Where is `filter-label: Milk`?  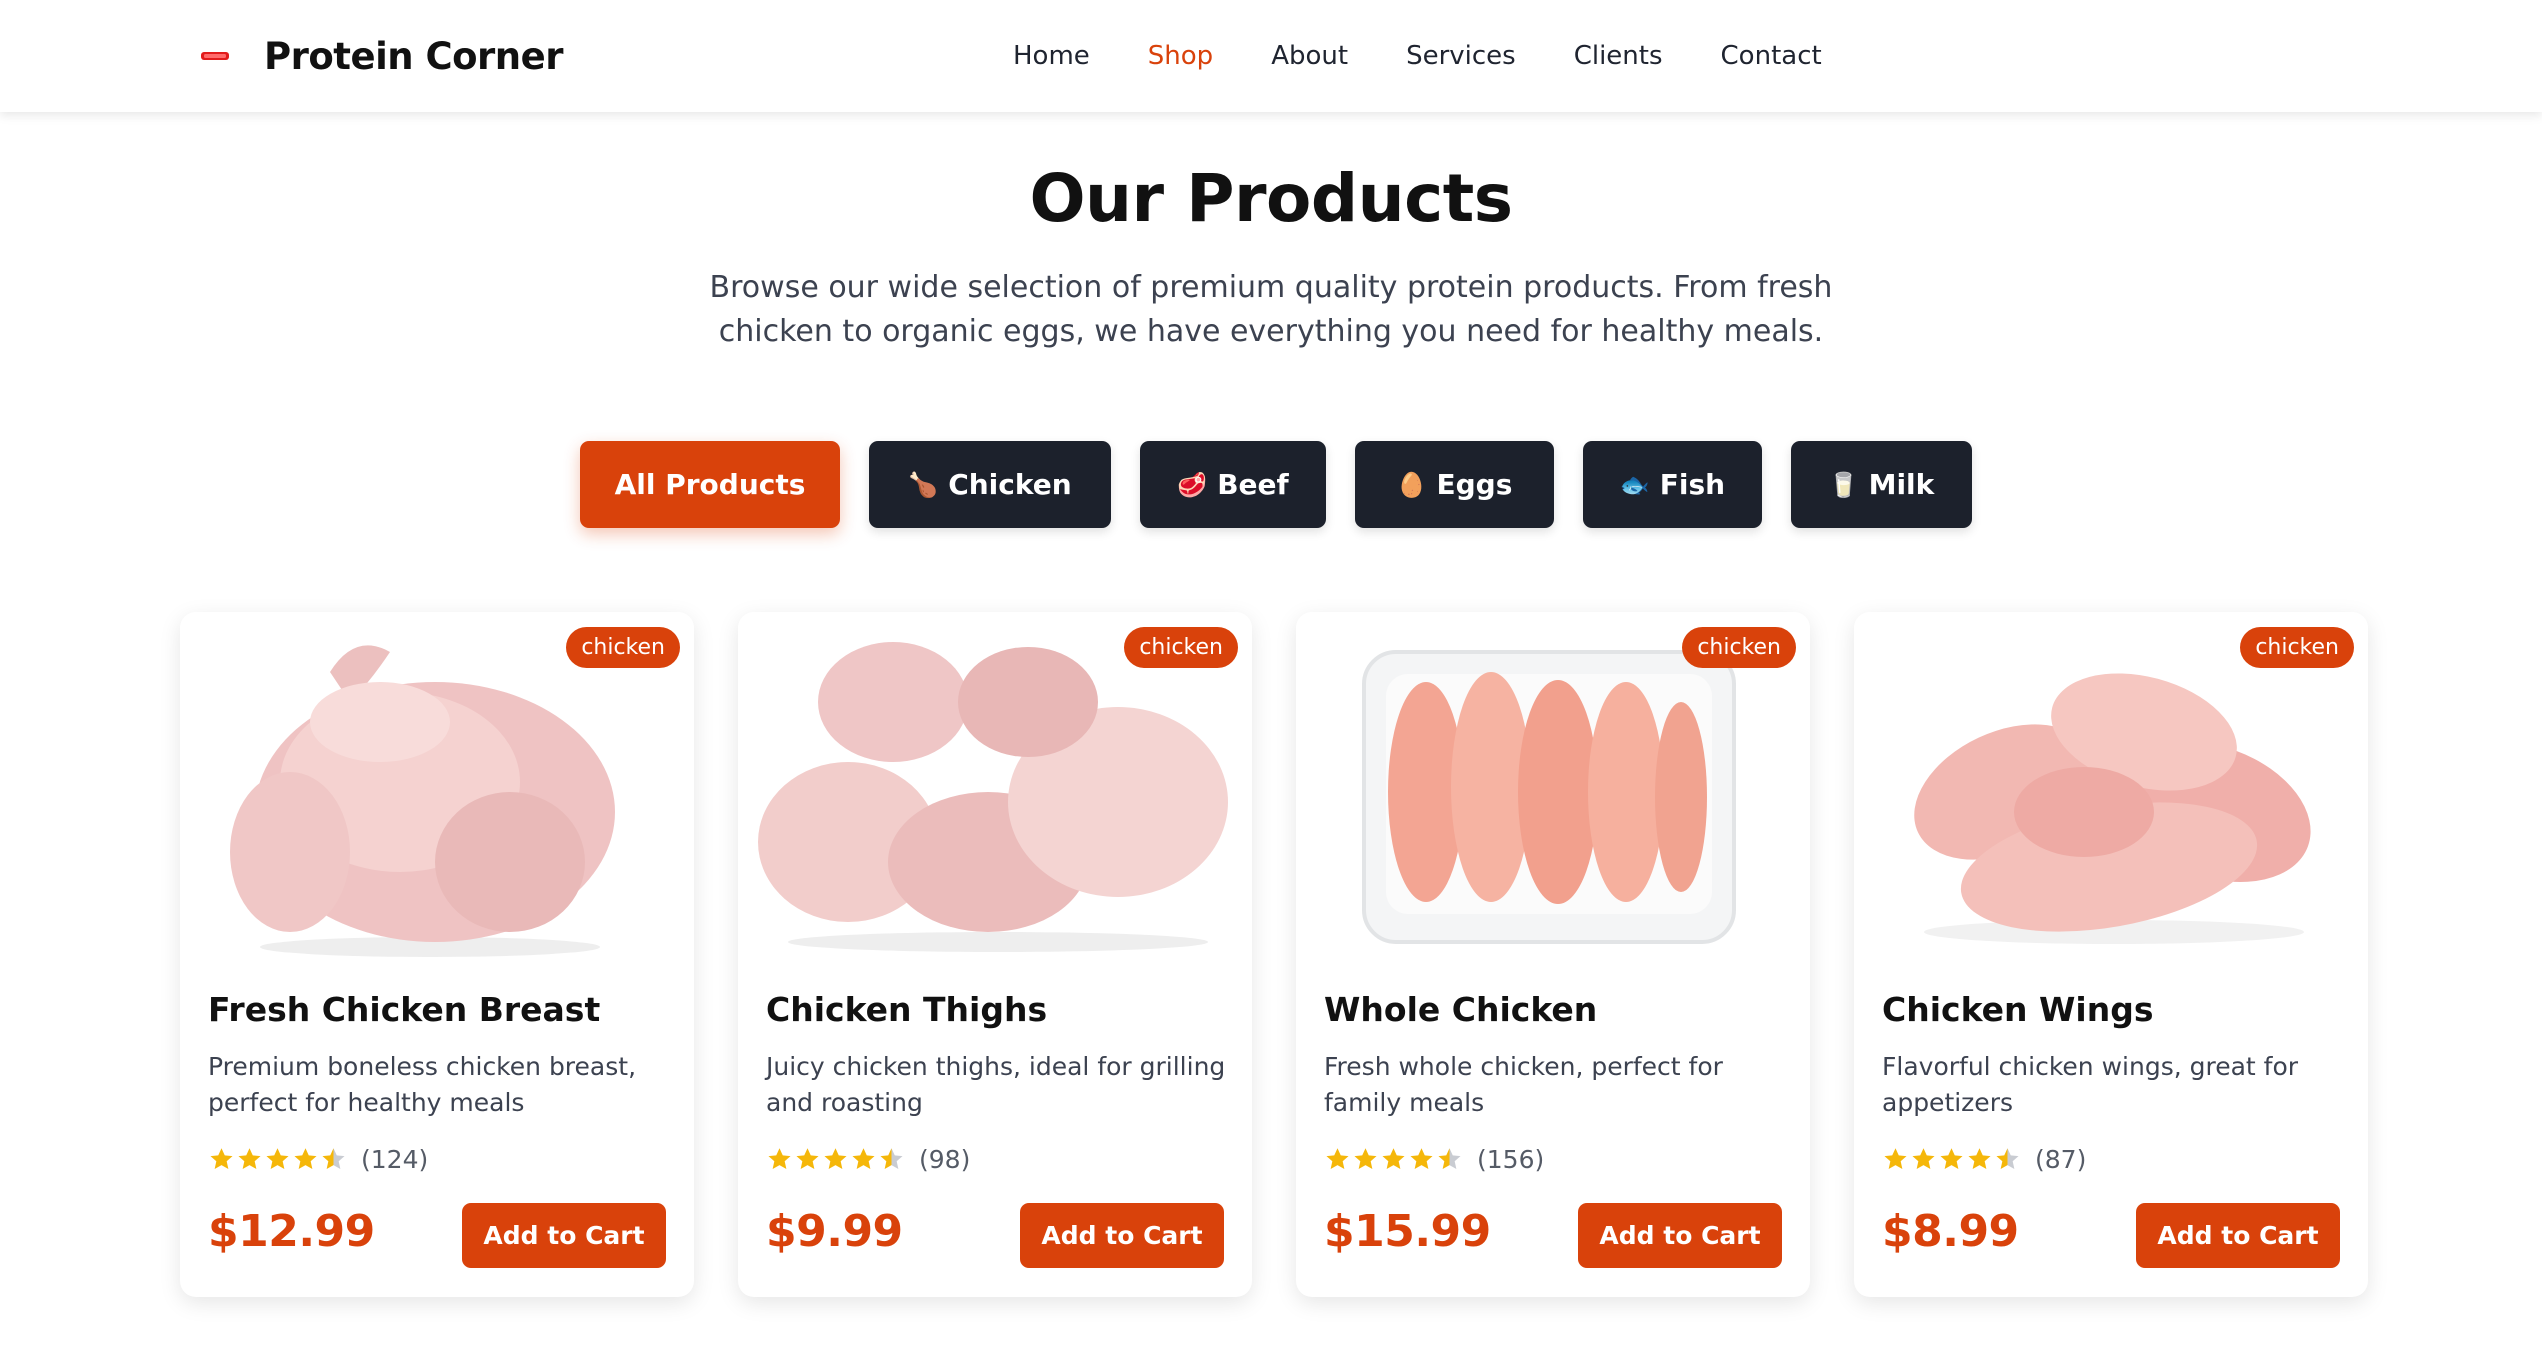
filter-label: Milk is located at coordinates (1901, 484).